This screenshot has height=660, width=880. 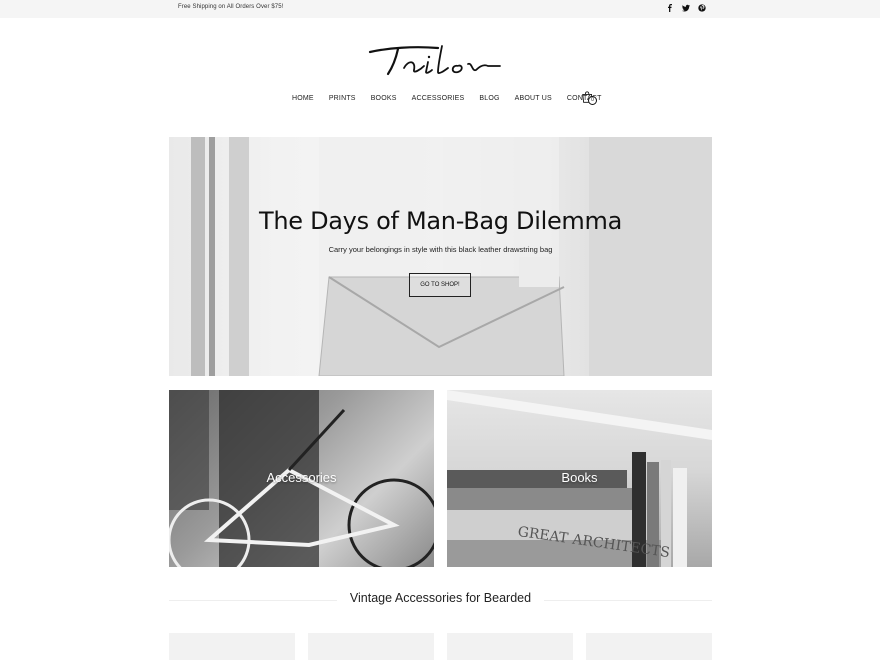 What do you see at coordinates (231, 7) in the screenshot?
I see `shipping-promo-text: Free Shipping on All Orders Over $75!` at bounding box center [231, 7].